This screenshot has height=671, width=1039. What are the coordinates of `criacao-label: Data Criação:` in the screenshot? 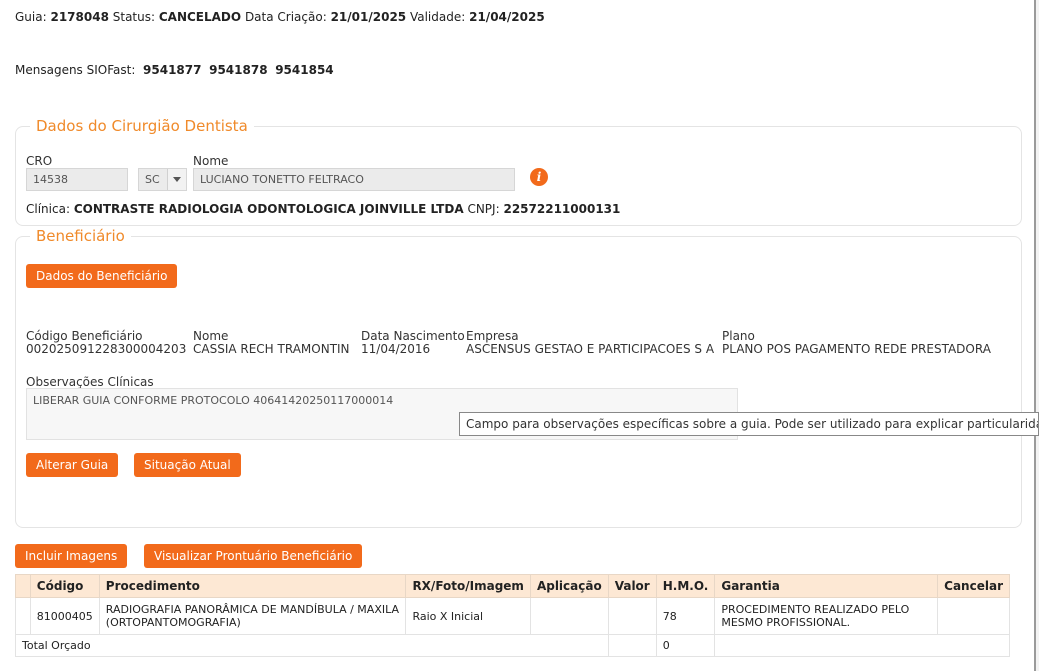 It's located at (285, 17).